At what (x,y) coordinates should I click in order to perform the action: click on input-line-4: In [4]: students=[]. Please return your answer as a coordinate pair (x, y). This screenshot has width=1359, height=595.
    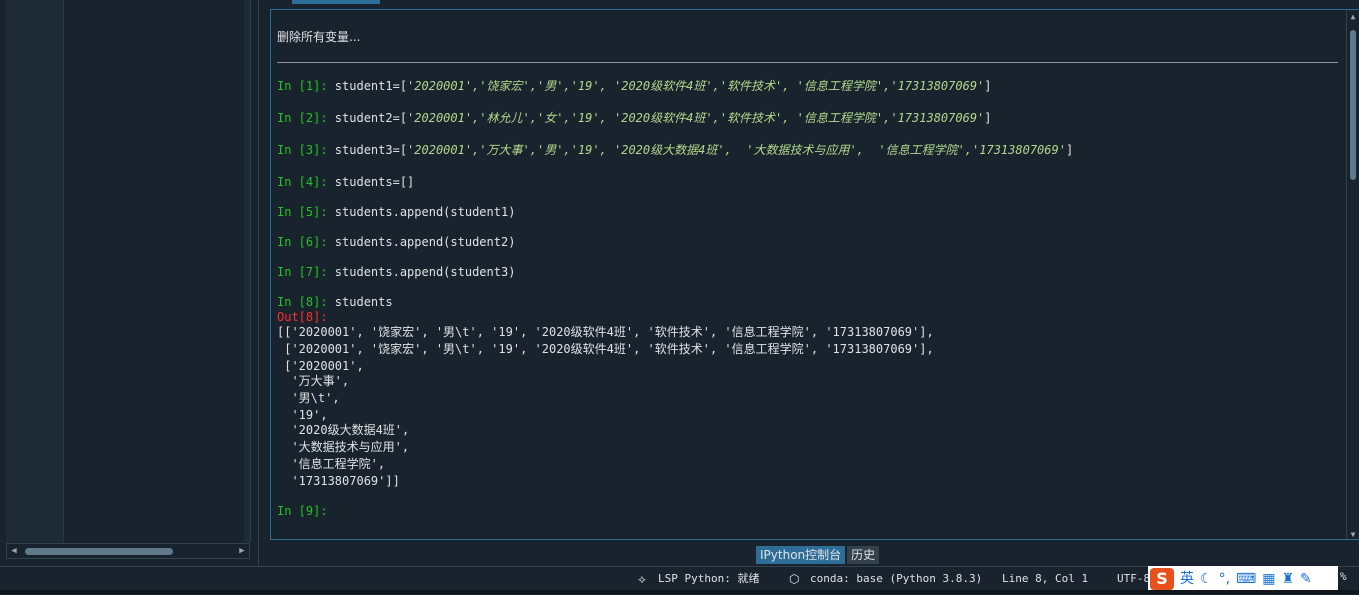
    Looking at the image, I should click on (345, 182).